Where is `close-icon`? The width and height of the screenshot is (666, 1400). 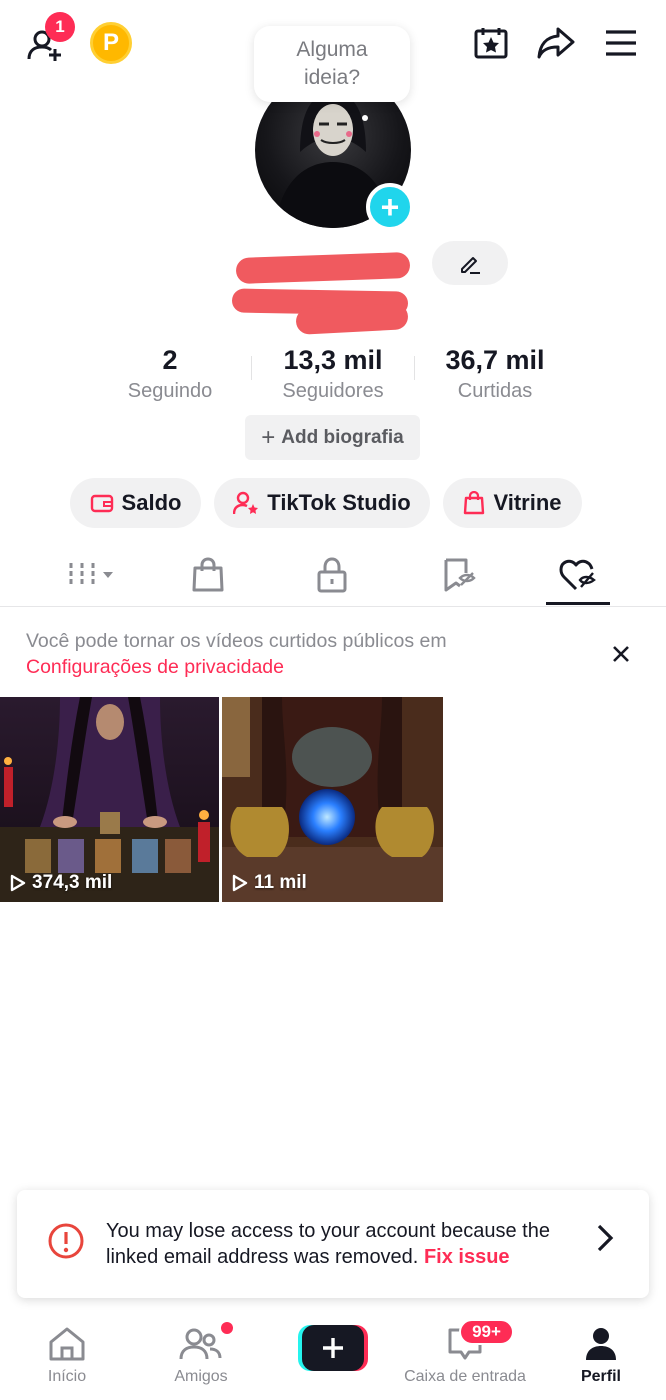 close-icon is located at coordinates (621, 654).